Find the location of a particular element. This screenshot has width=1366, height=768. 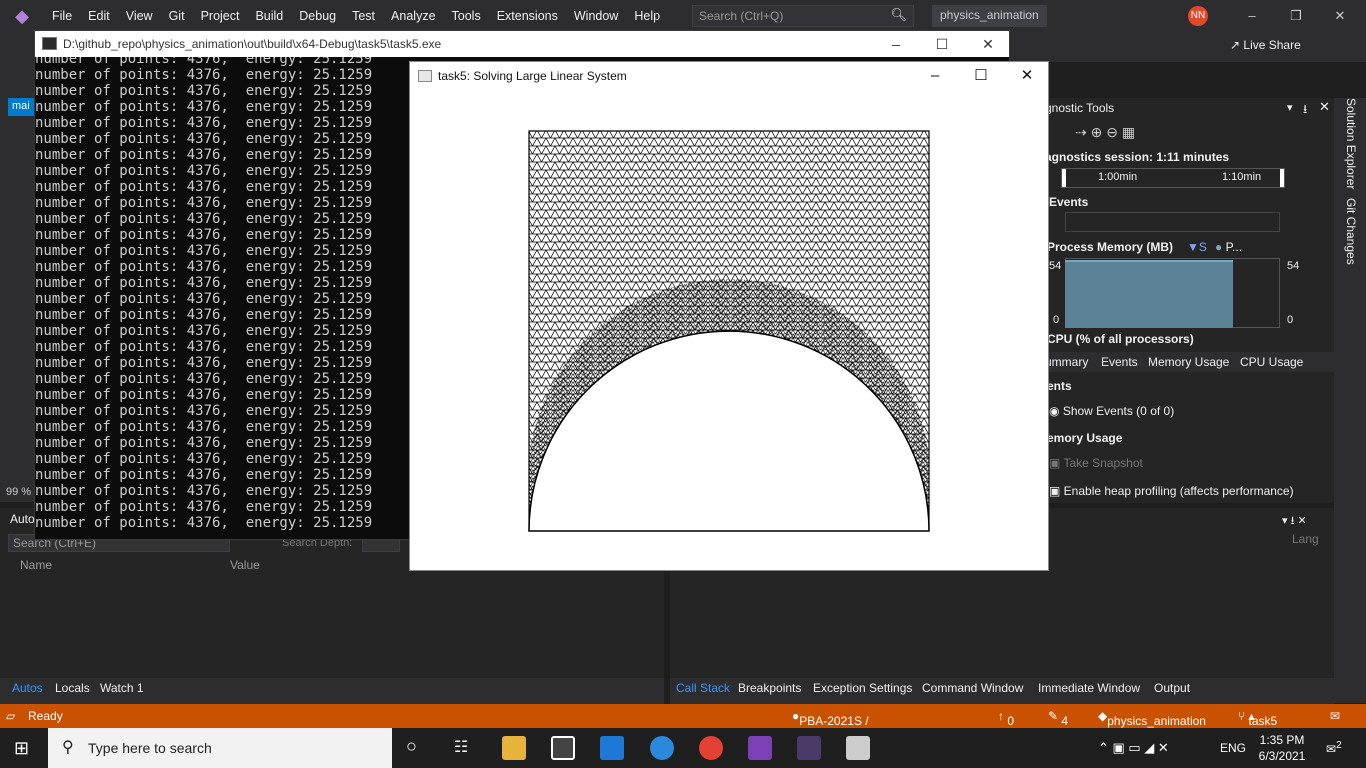

task5-app-icon is located at coordinates (425, 76).